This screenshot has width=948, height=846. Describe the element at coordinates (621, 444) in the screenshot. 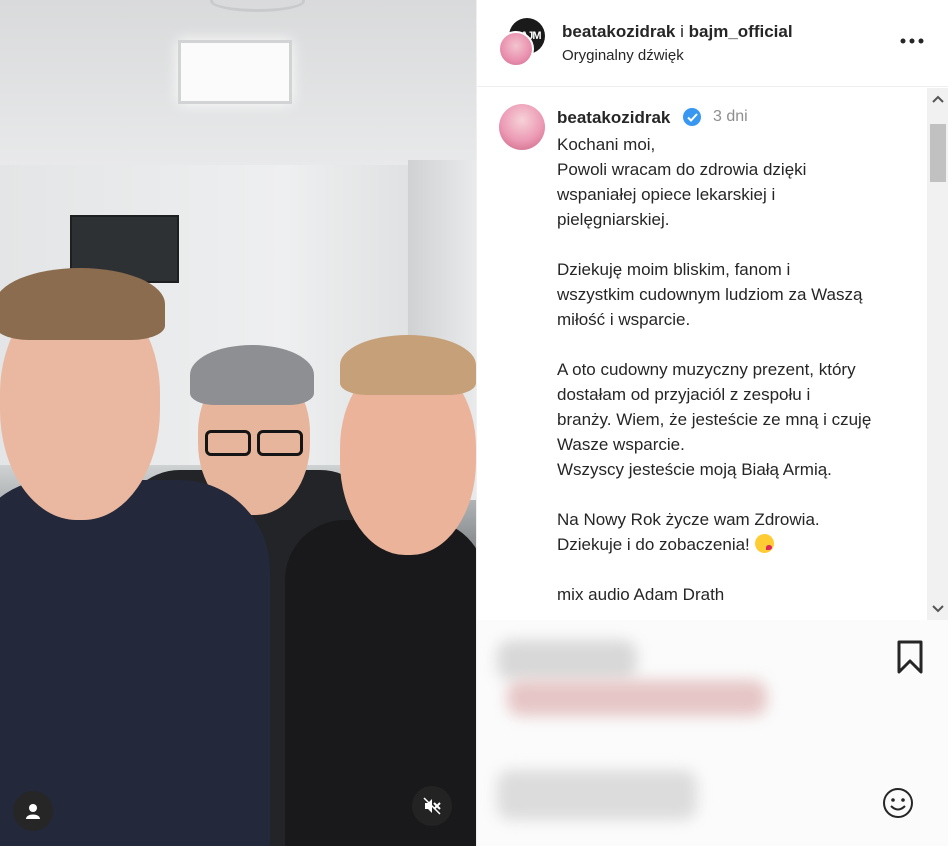

I see `caption-line: Wasze wsparcie.` at that location.